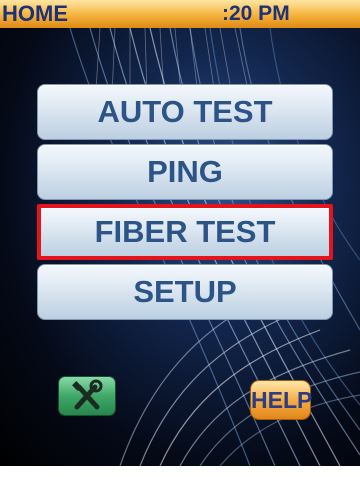 This screenshot has height=477, width=360. I want to click on auto-test-button: AUTO TEST, so click(185, 112).